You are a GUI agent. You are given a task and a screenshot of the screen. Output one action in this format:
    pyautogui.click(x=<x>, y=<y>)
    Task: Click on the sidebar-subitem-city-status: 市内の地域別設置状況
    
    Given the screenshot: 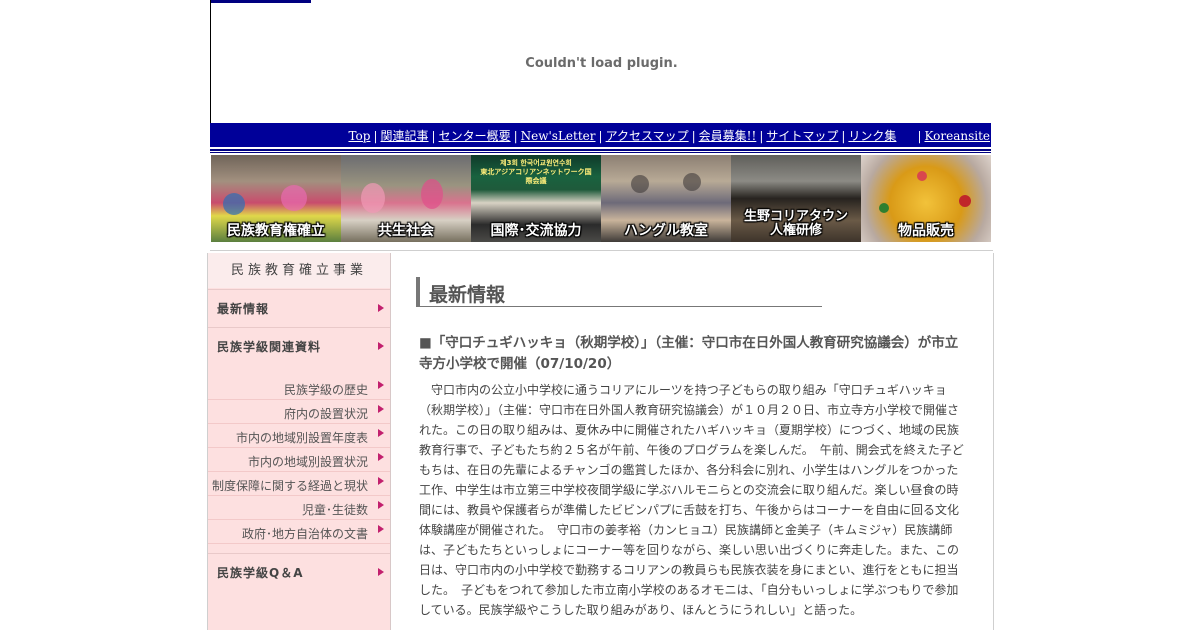 What is the action you would take?
    pyautogui.click(x=299, y=460)
    